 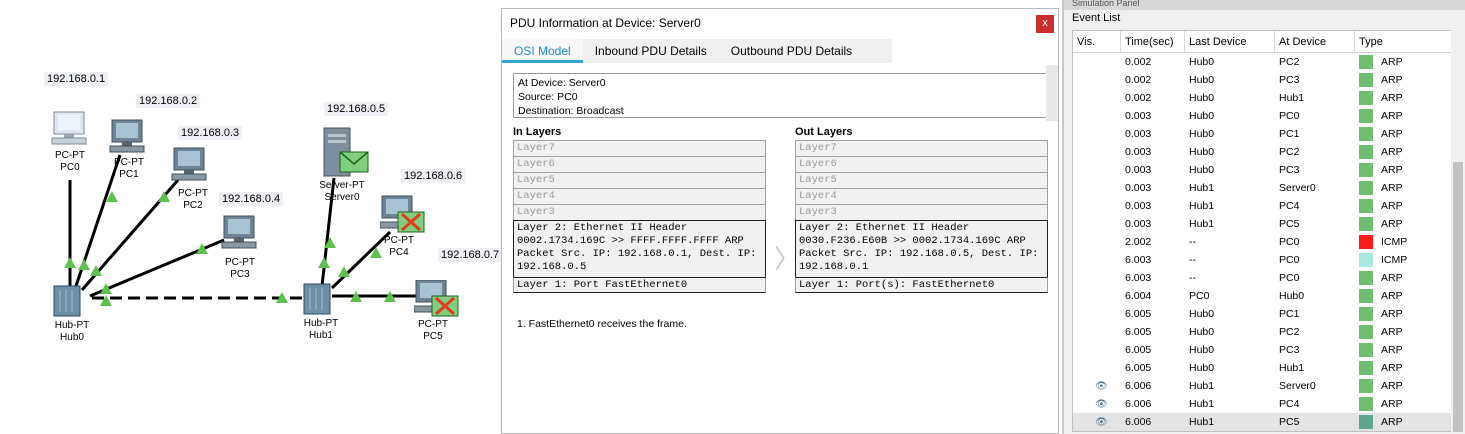 I want to click on event-row: 👁 6.006 Hub1 PC5 ARP, so click(x=1263, y=422).